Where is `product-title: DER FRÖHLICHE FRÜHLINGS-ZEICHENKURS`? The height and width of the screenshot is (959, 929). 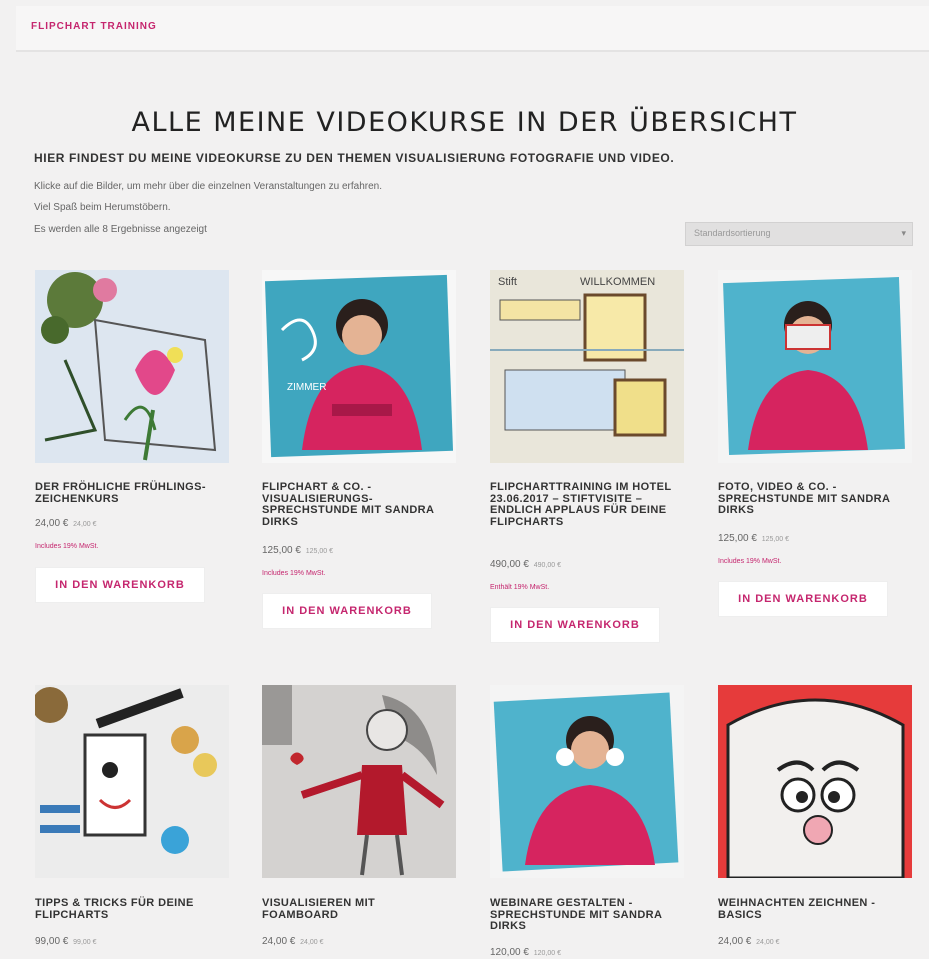
product-title: DER FRÖHLICHE FRÜHLINGS-ZEICHENKURS is located at coordinates (130, 493).